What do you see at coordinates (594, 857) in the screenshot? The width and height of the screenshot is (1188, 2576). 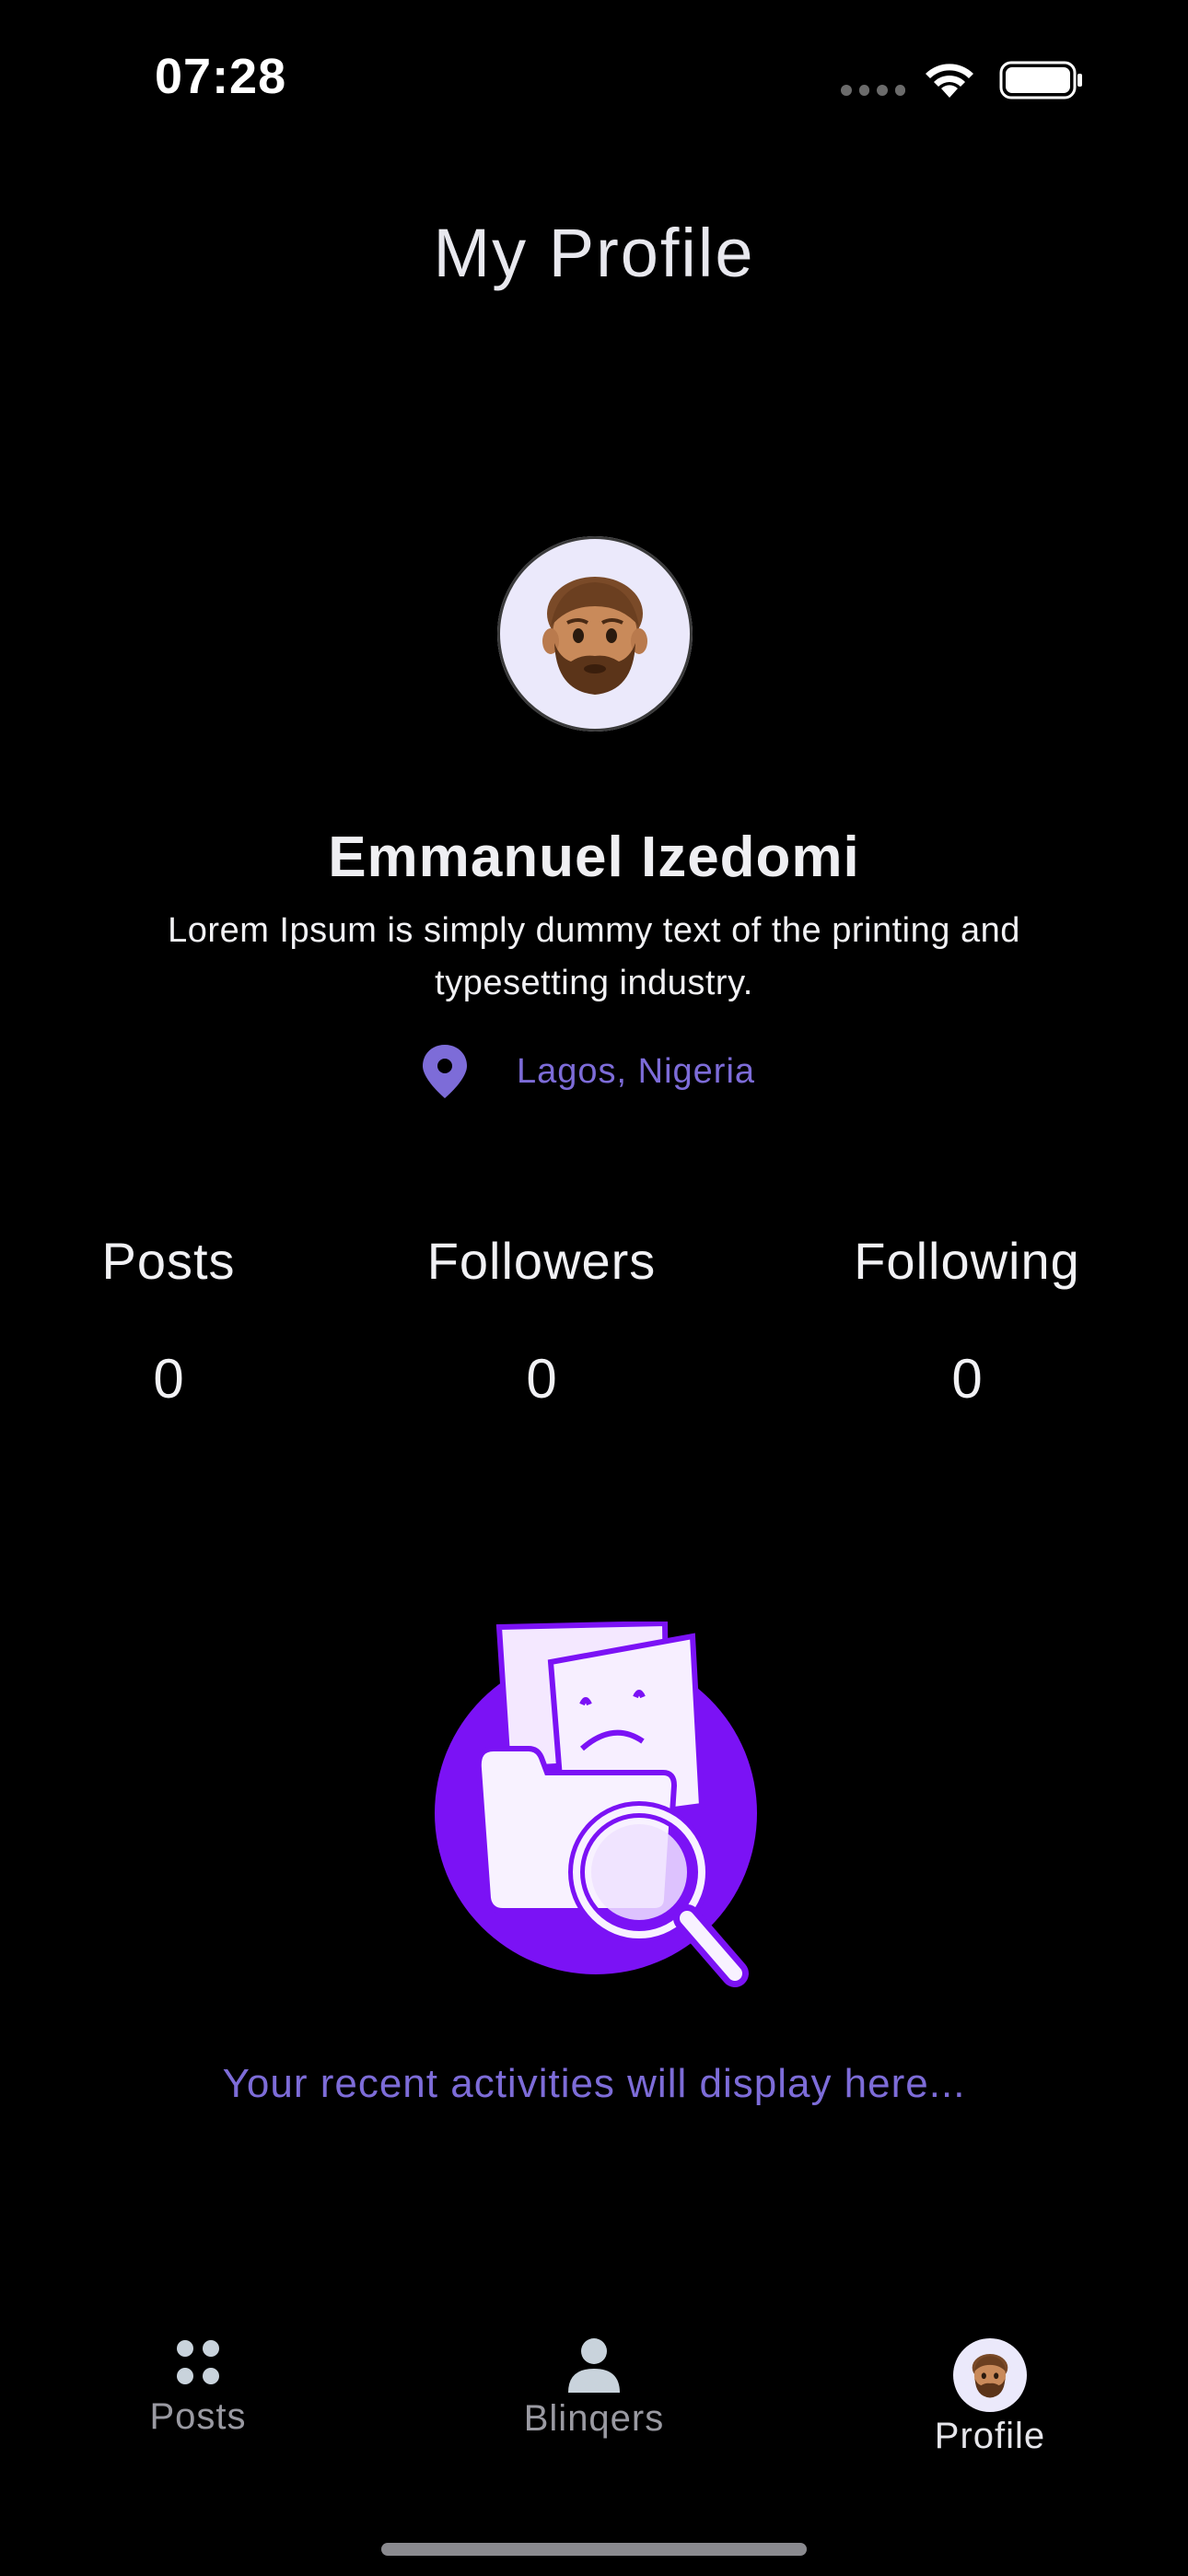 I see `profile-name: Emmanuel Izedomi` at bounding box center [594, 857].